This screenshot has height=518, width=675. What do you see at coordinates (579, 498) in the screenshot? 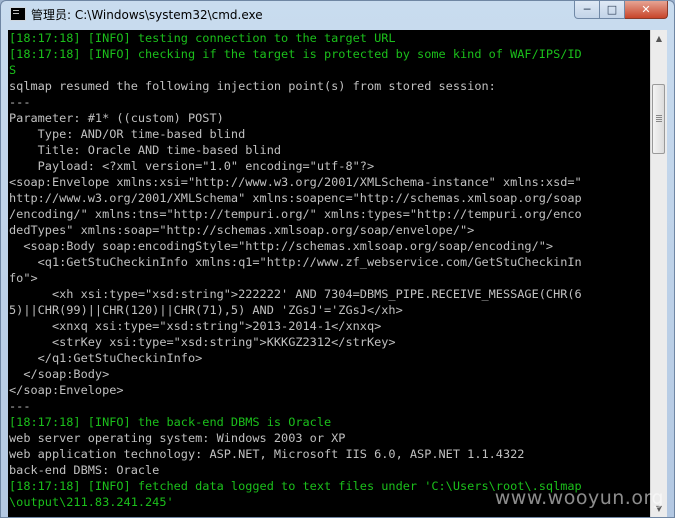
I see `watermark: www.wooyun.org` at bounding box center [579, 498].